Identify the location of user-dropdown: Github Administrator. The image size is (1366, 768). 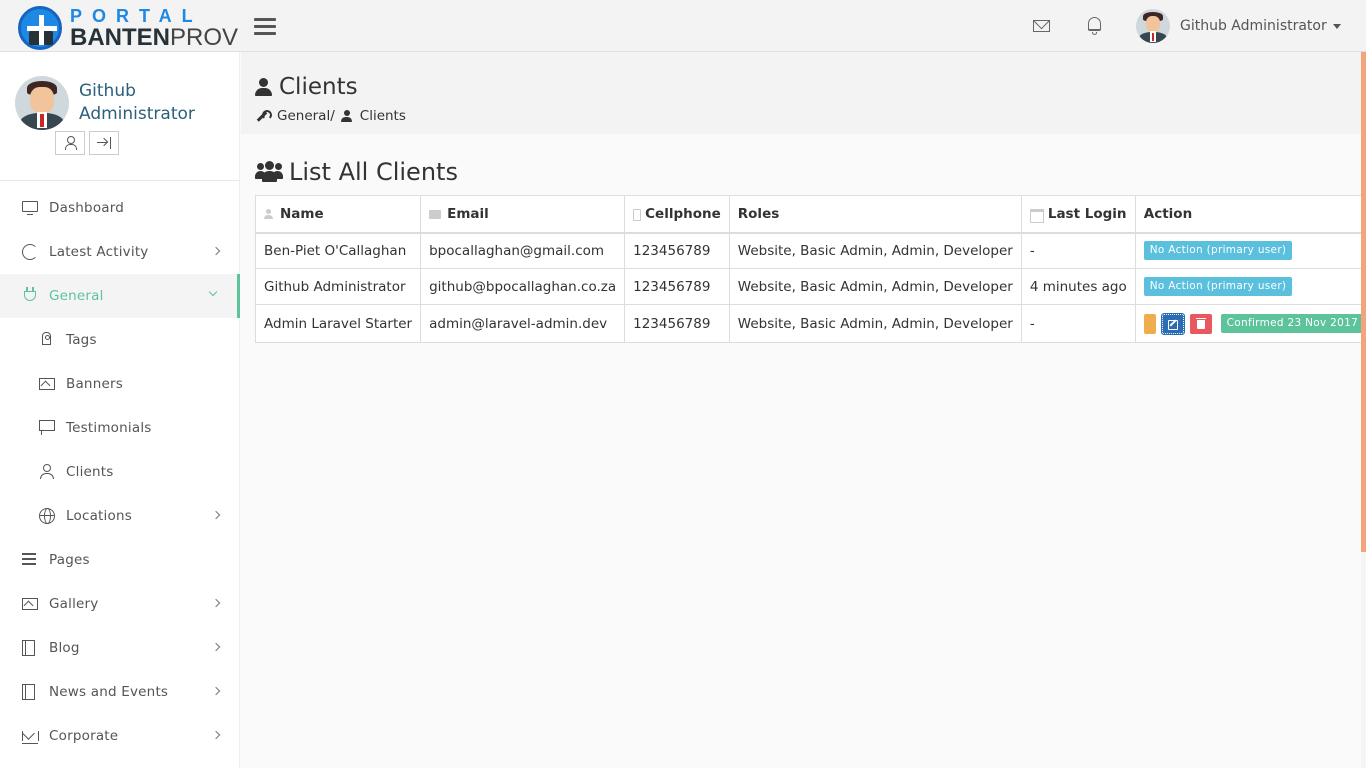
(1238, 26).